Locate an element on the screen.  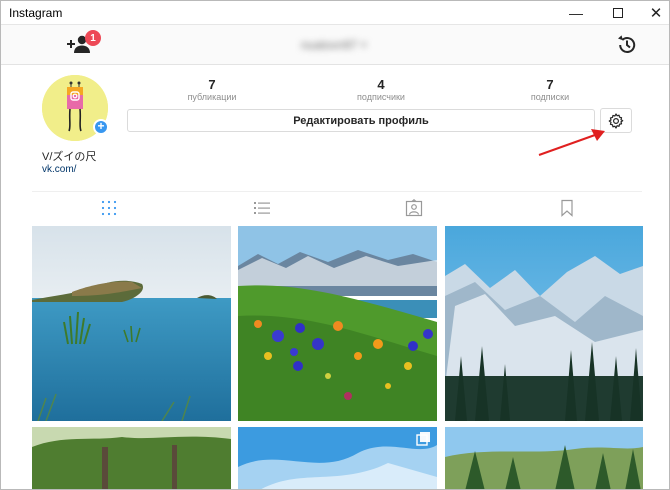
profile-name: V/ズイの尺 is located at coordinates (69, 157).